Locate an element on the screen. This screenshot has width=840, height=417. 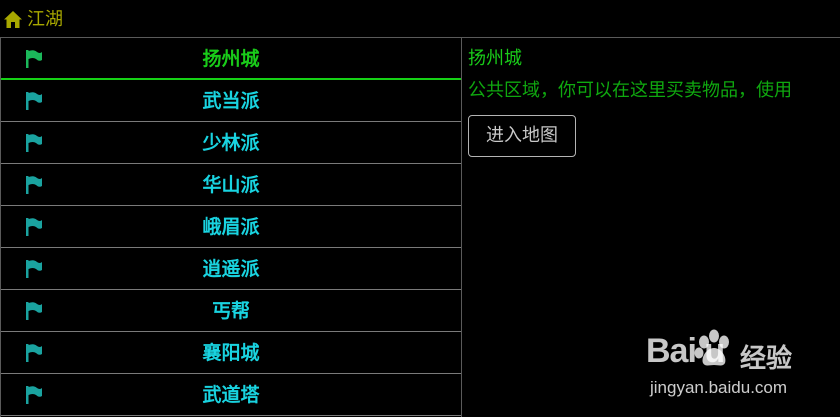
list-item: 武道塔 is located at coordinates (231, 395).